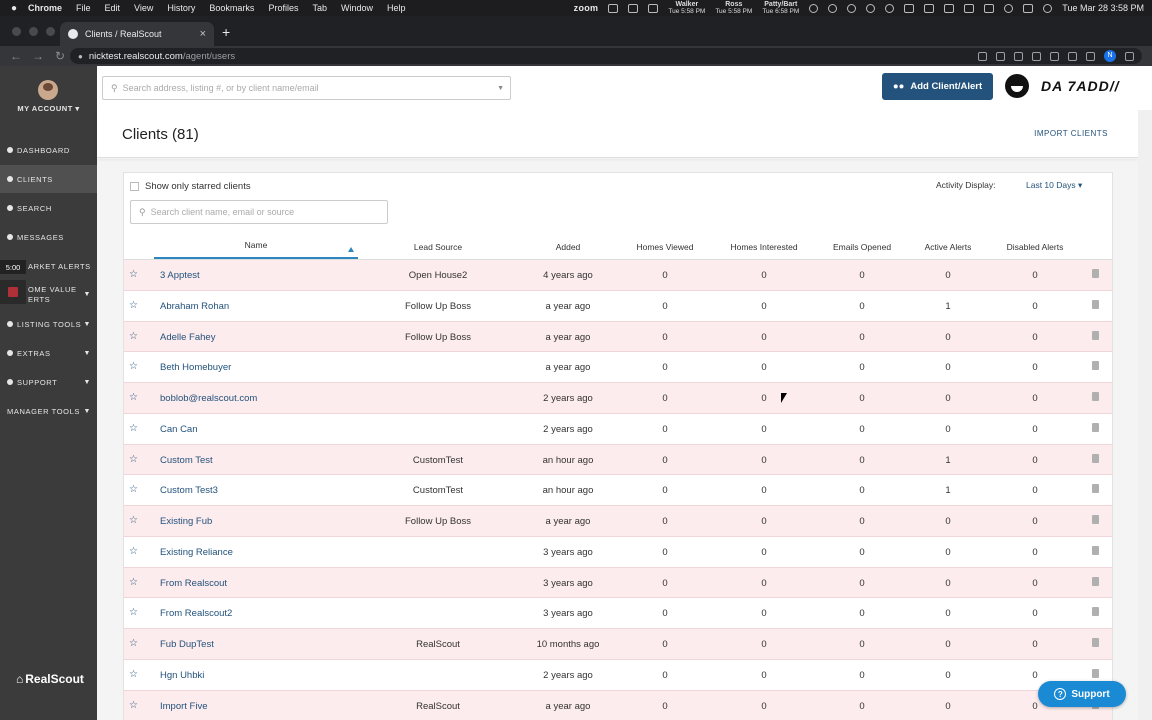  What do you see at coordinates (48, 150) in the screenshot?
I see `sidebar-item-dashboard: DASHBOARD` at bounding box center [48, 150].